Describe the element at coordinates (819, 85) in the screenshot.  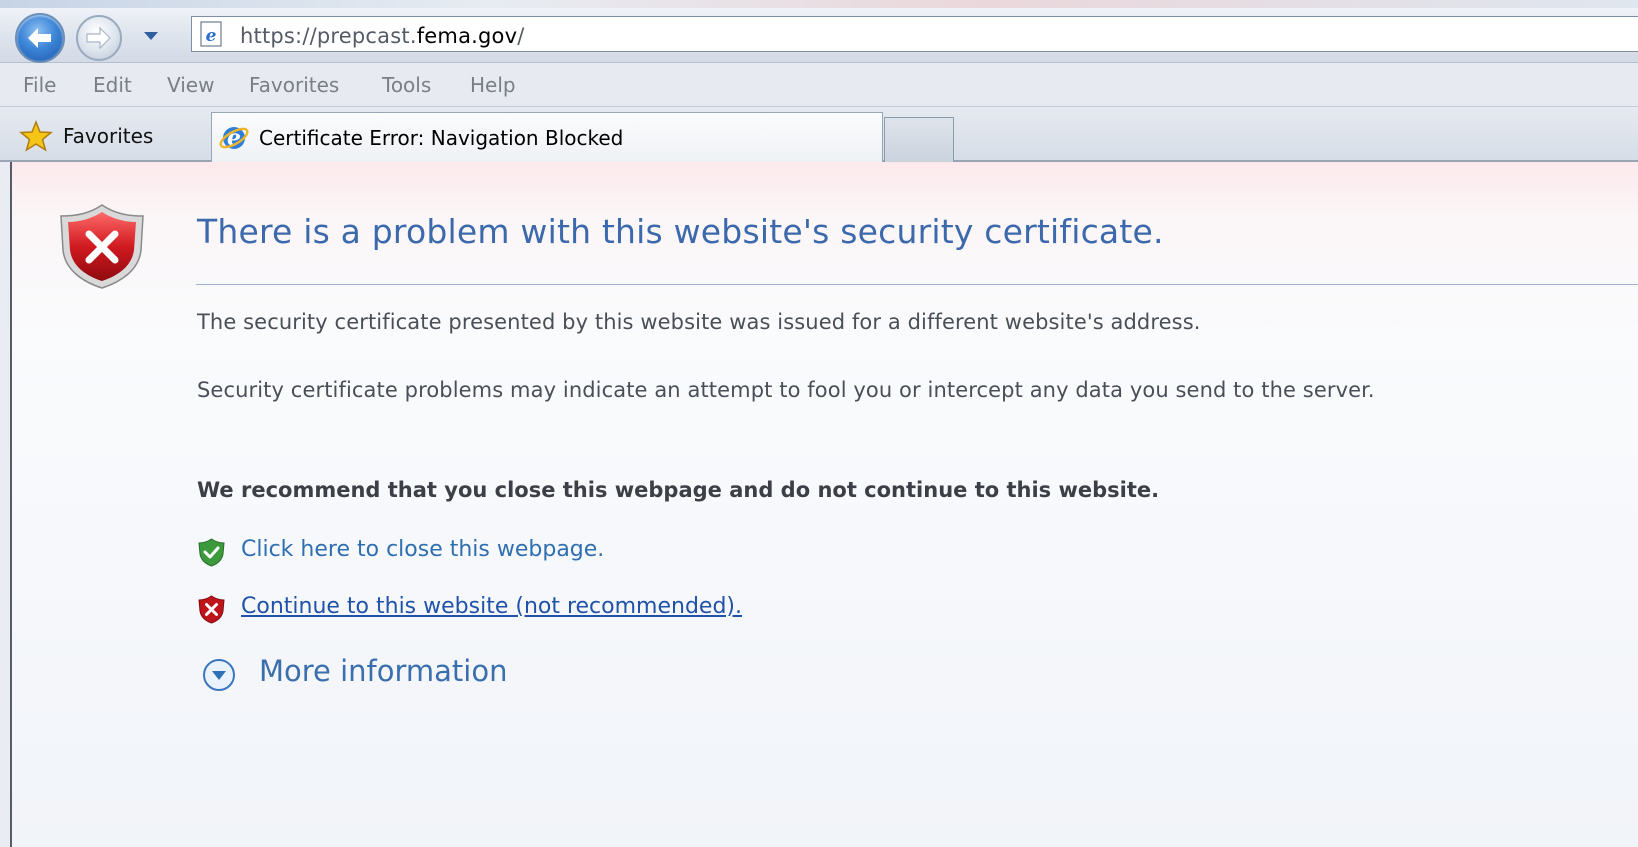
I see `menu-bar: File Edit View Favorites Tools Help` at that location.